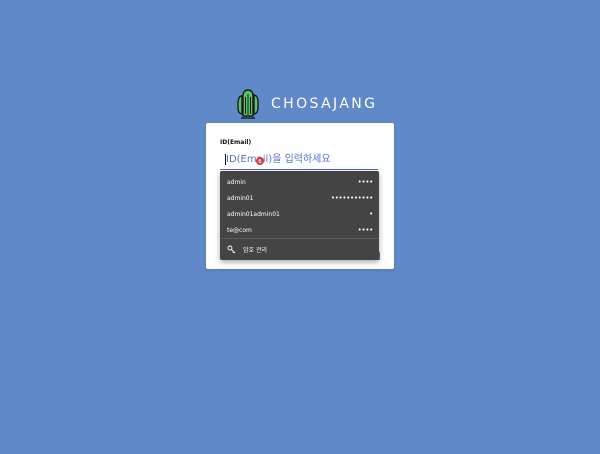  I want to click on suggestion-password-mask: •••••••••••, so click(351, 197).